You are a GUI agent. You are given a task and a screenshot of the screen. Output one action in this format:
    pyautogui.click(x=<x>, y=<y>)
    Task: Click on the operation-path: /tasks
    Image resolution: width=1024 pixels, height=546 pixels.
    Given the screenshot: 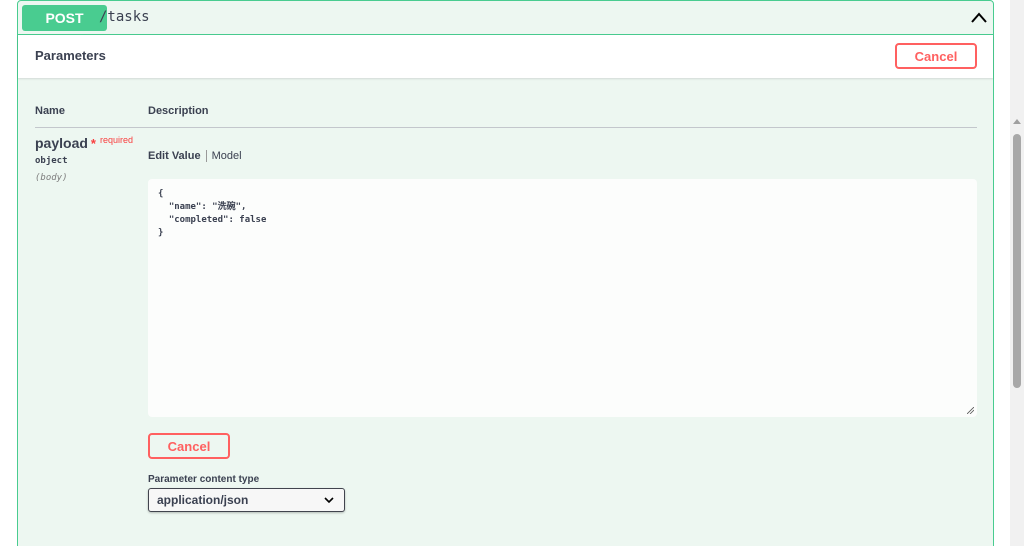 What is the action you would take?
    pyautogui.click(x=124, y=17)
    